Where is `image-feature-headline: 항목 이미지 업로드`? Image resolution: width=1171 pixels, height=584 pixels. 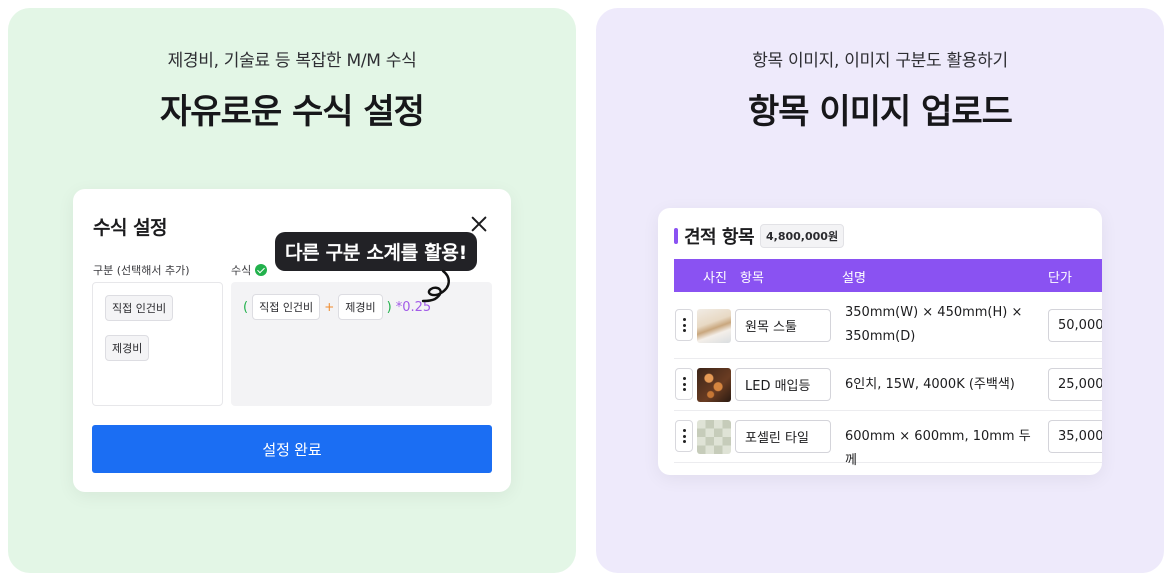 image-feature-headline: 항목 이미지 업로드 is located at coordinates (880, 112).